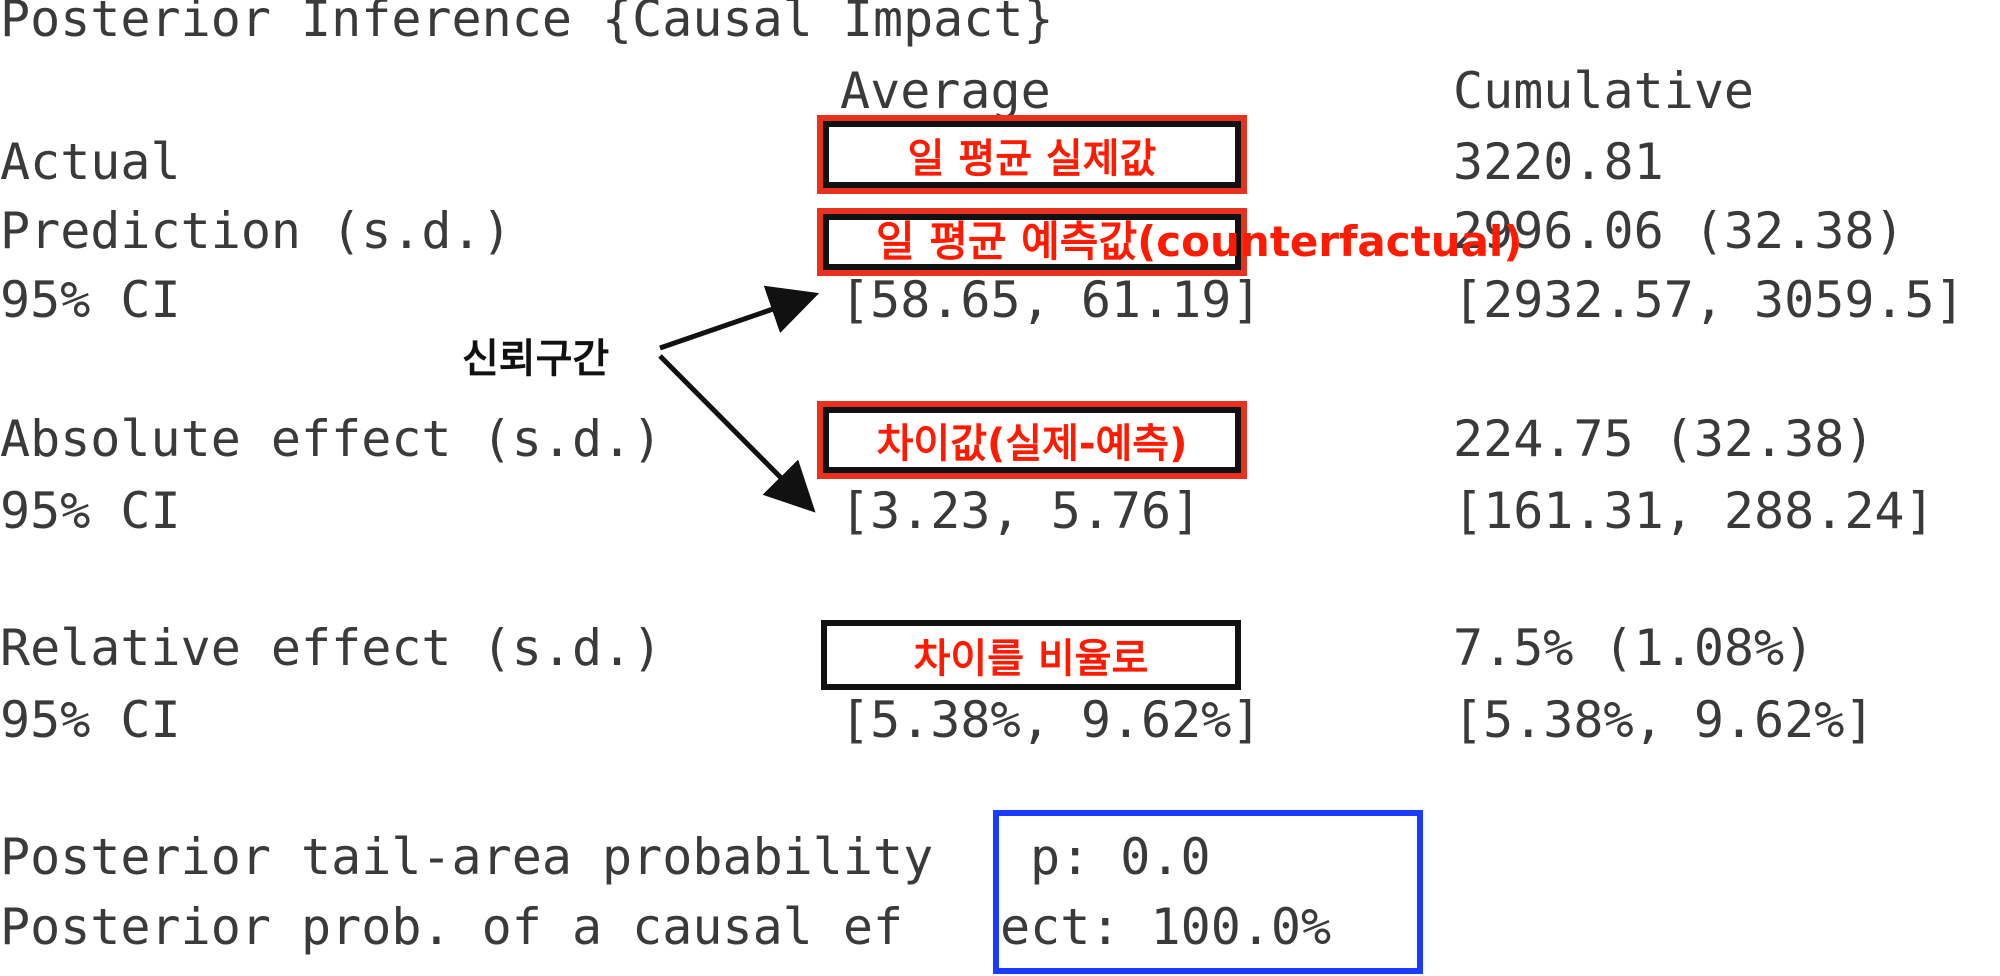  Describe the element at coordinates (1208, 892) in the screenshot. I see `p-value-highlight` at that location.